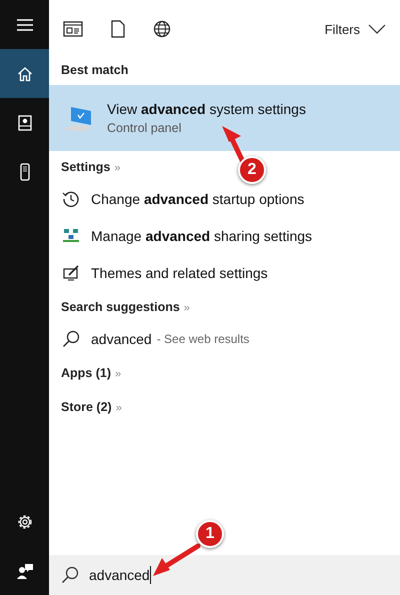 The width and height of the screenshot is (400, 595). Describe the element at coordinates (224, 272) in the screenshot. I see `settings-result: Themes and related settings` at that location.